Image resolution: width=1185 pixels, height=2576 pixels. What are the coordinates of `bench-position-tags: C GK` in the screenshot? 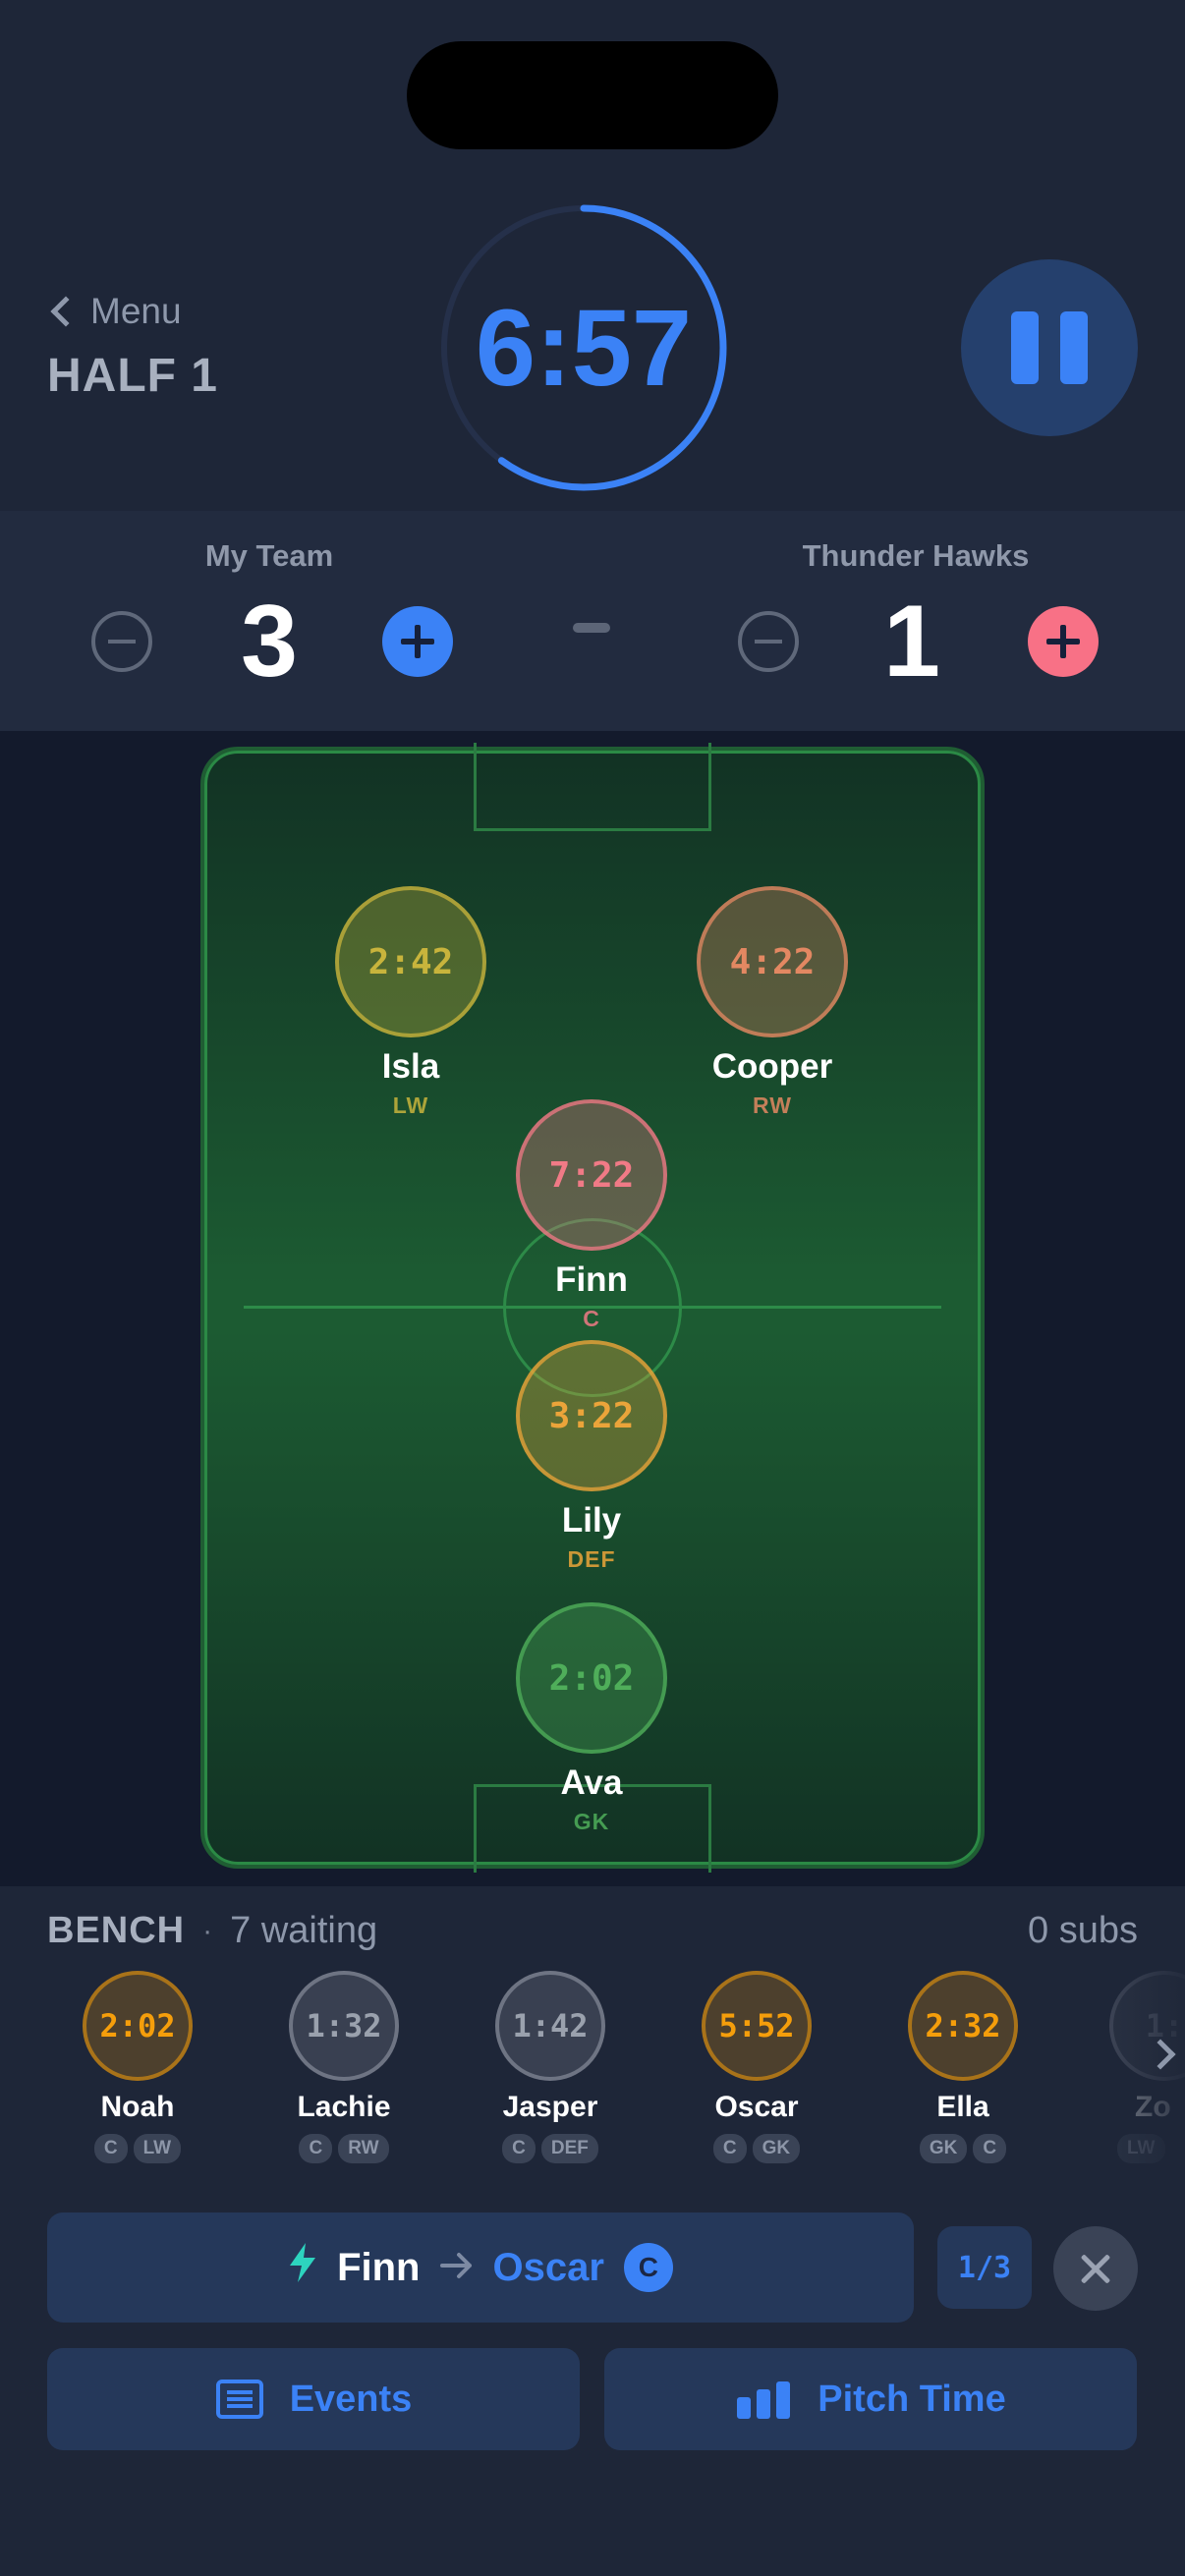 It's located at (757, 2148).